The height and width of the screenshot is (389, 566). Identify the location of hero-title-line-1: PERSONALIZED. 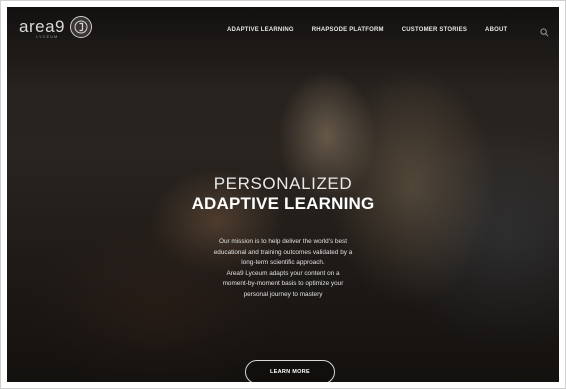
(283, 183).